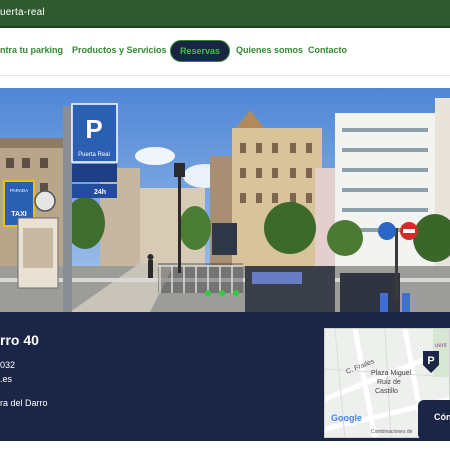 The width and height of the screenshot is (450, 450). What do you see at coordinates (7, 365) in the screenshot?
I see `parking-phone: 032` at bounding box center [7, 365].